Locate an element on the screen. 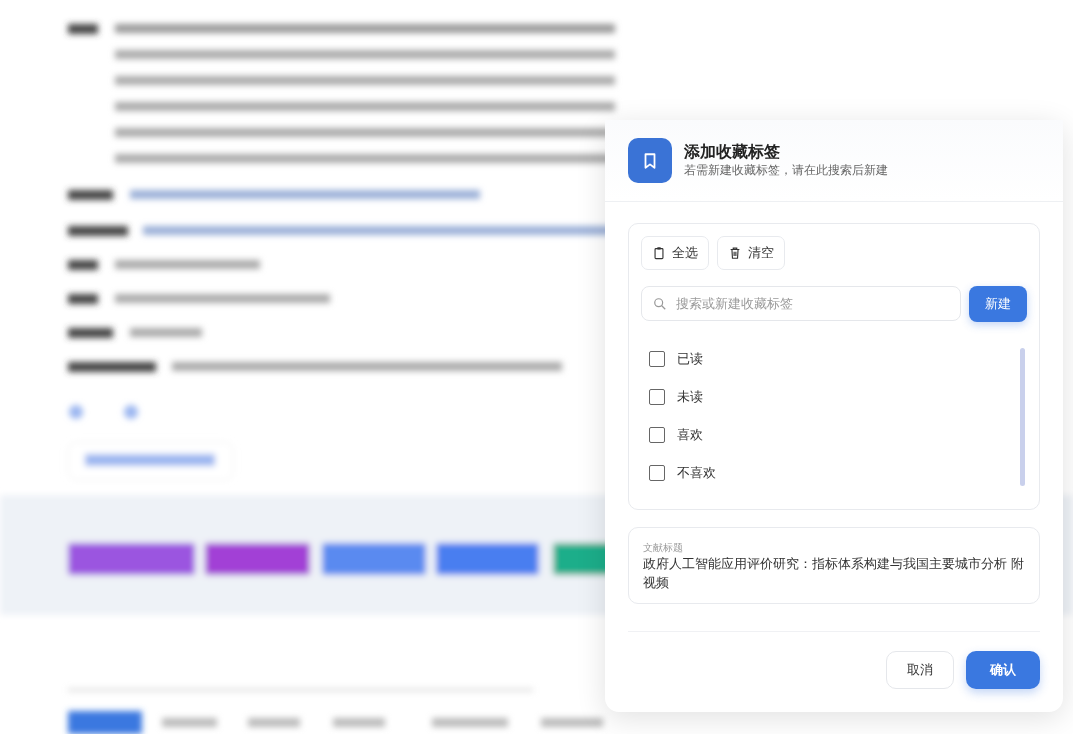 The width and height of the screenshot is (1073, 734). confirm-button: 确认 is located at coordinates (1003, 670).